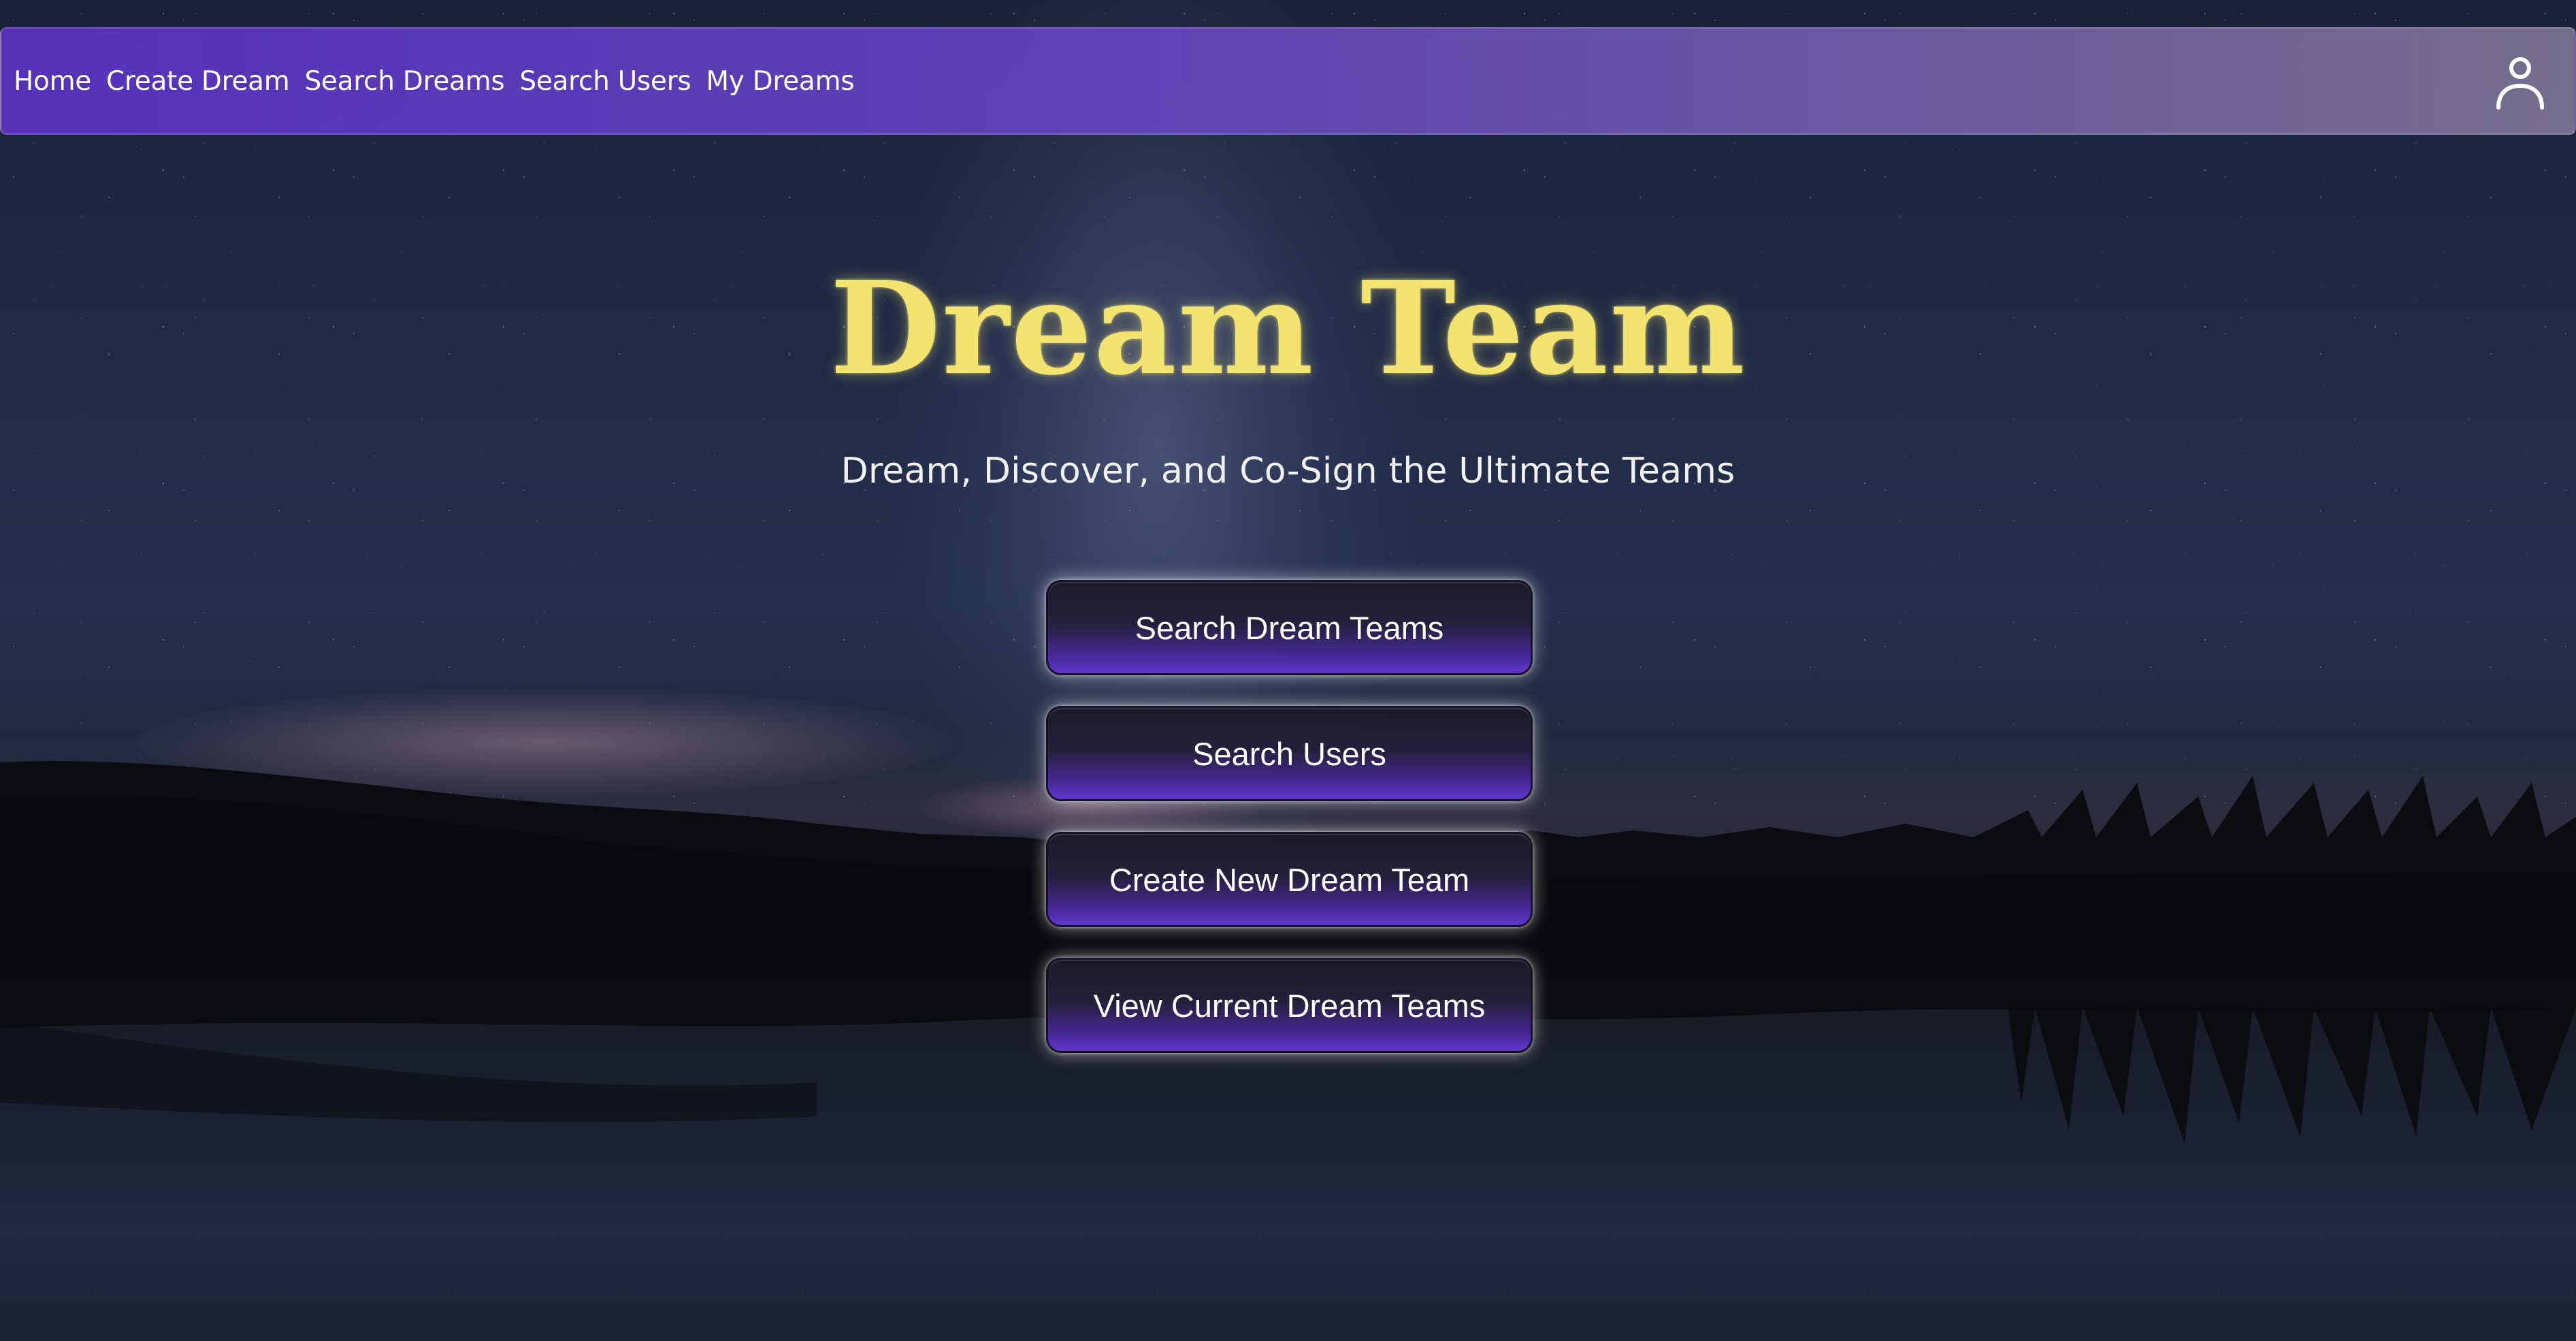 The image size is (2576, 1341). Describe the element at coordinates (1289, 879) in the screenshot. I see `create-new-dream-team-button: Create New Dream Team` at that location.